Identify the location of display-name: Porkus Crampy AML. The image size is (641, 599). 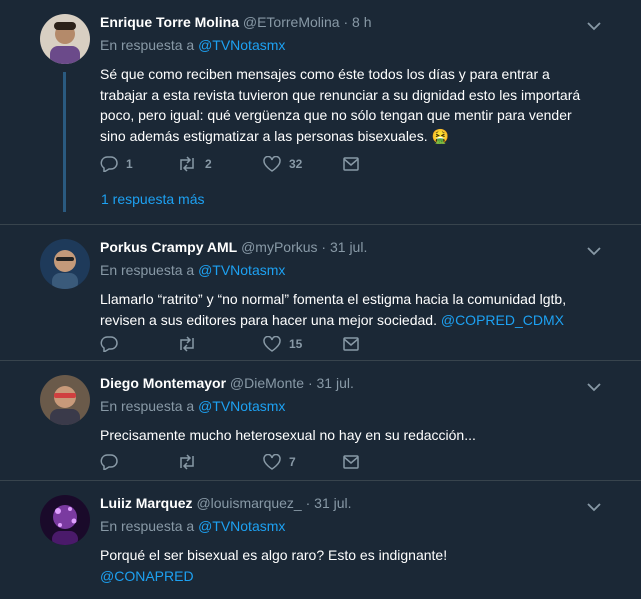
(168, 247).